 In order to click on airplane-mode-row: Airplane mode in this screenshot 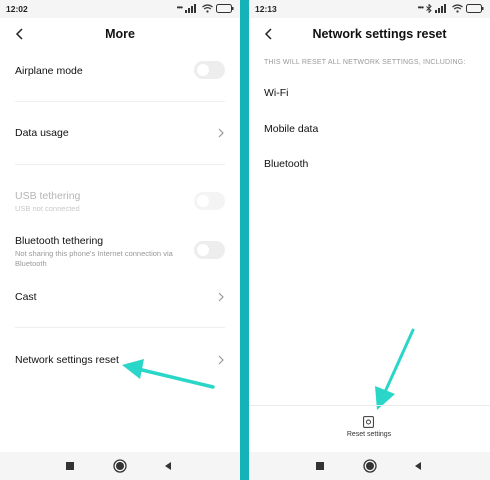, I will do `click(120, 78)`.